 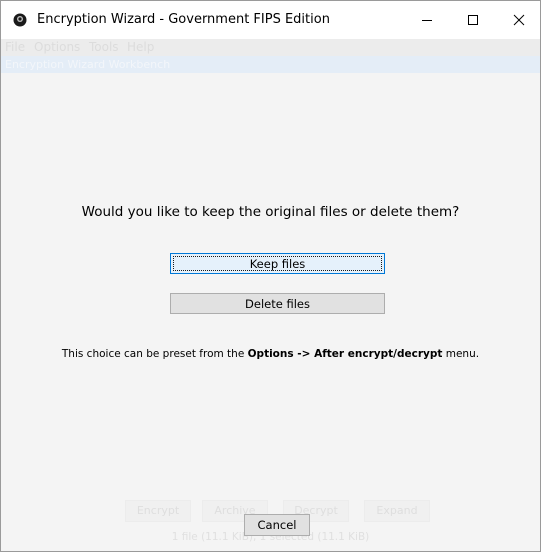 What do you see at coordinates (270, 47) in the screenshot?
I see `menu-bar: File Options Tools Help` at bounding box center [270, 47].